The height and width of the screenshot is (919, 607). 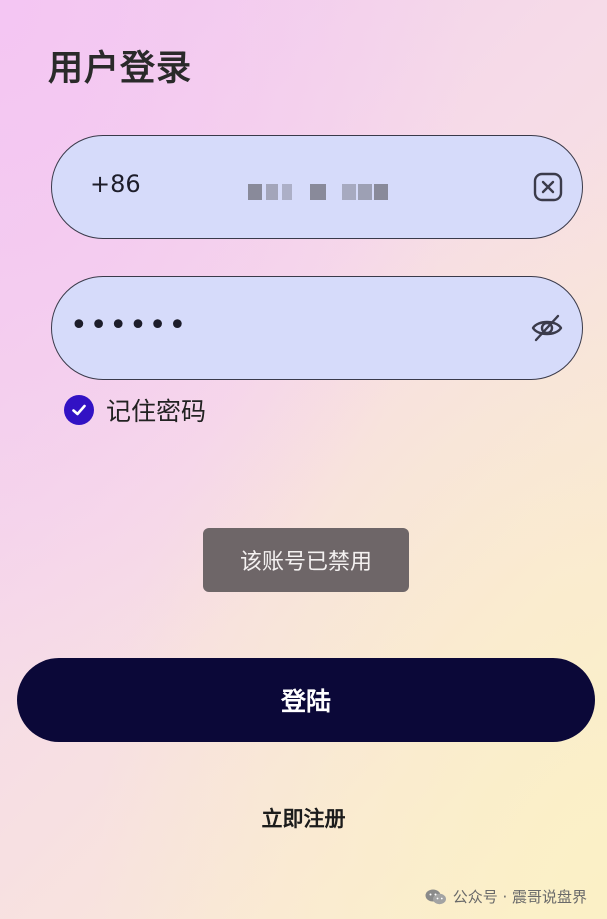 I want to click on wechat-icon, so click(x=435, y=896).